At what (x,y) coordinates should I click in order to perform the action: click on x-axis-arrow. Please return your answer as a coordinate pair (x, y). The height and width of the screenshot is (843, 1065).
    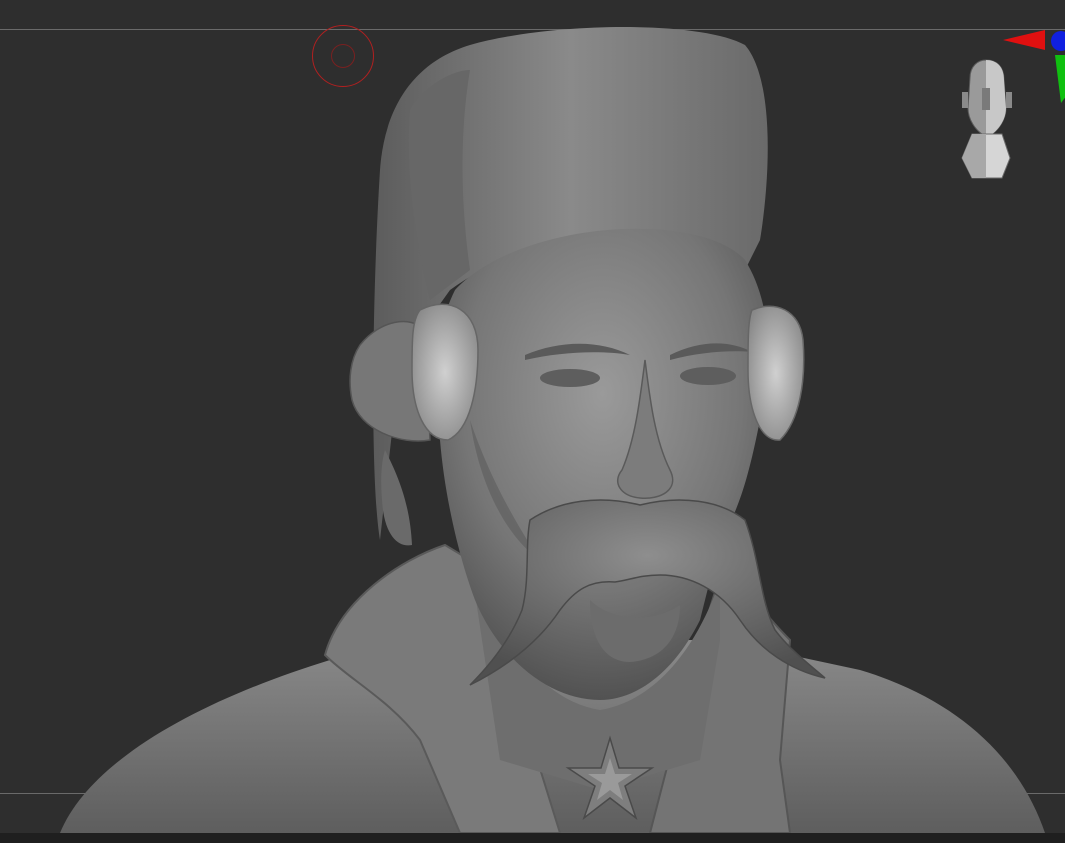
    Looking at the image, I should click on (1024, 40).